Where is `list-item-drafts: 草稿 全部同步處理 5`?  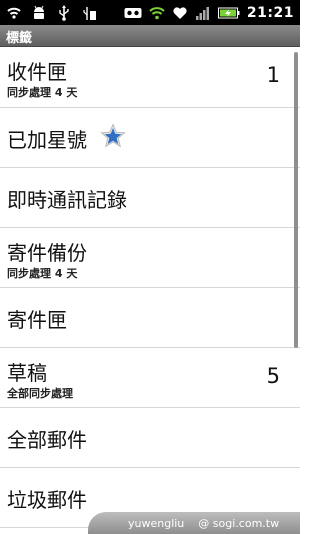 list-item-drafts: 草稿 全部同步處理 5 is located at coordinates (150, 378).